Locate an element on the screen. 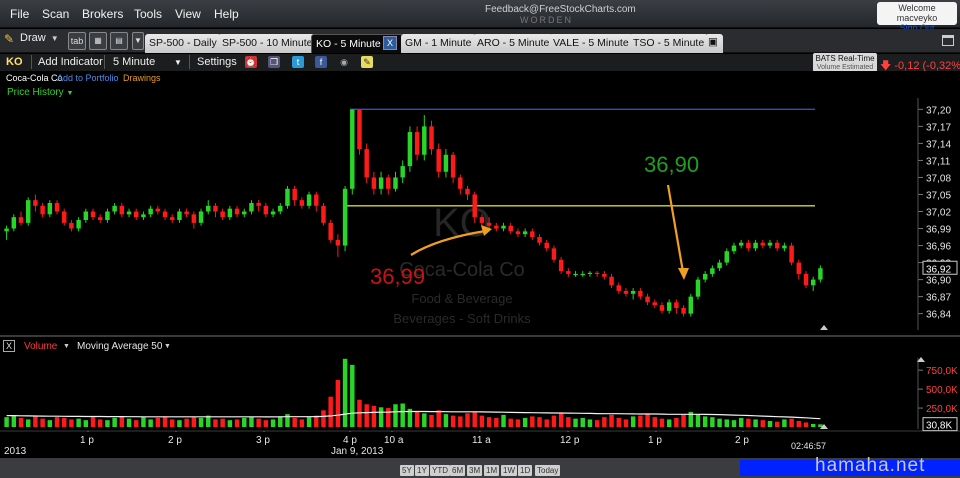 The image size is (960, 478). menu-help: Help is located at coordinates (226, 14).